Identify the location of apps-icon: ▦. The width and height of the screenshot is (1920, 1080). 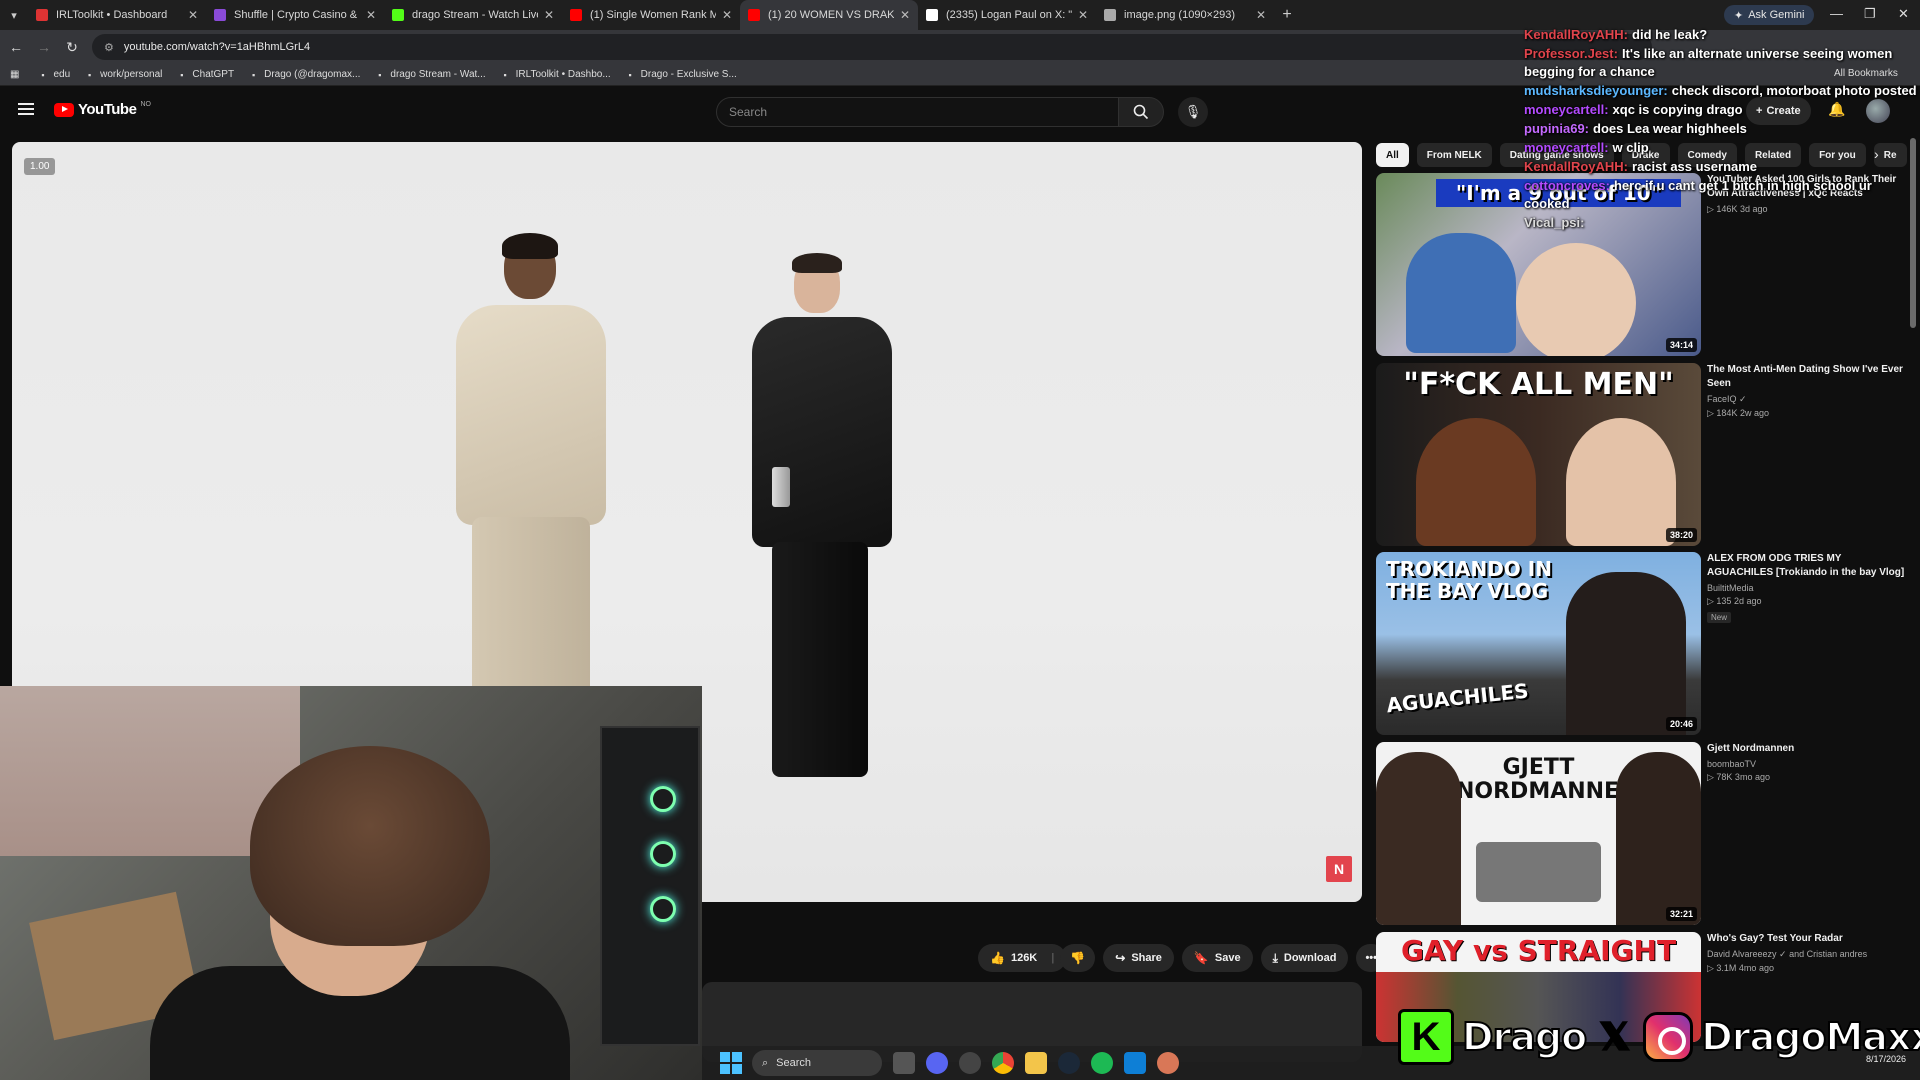
(14, 74).